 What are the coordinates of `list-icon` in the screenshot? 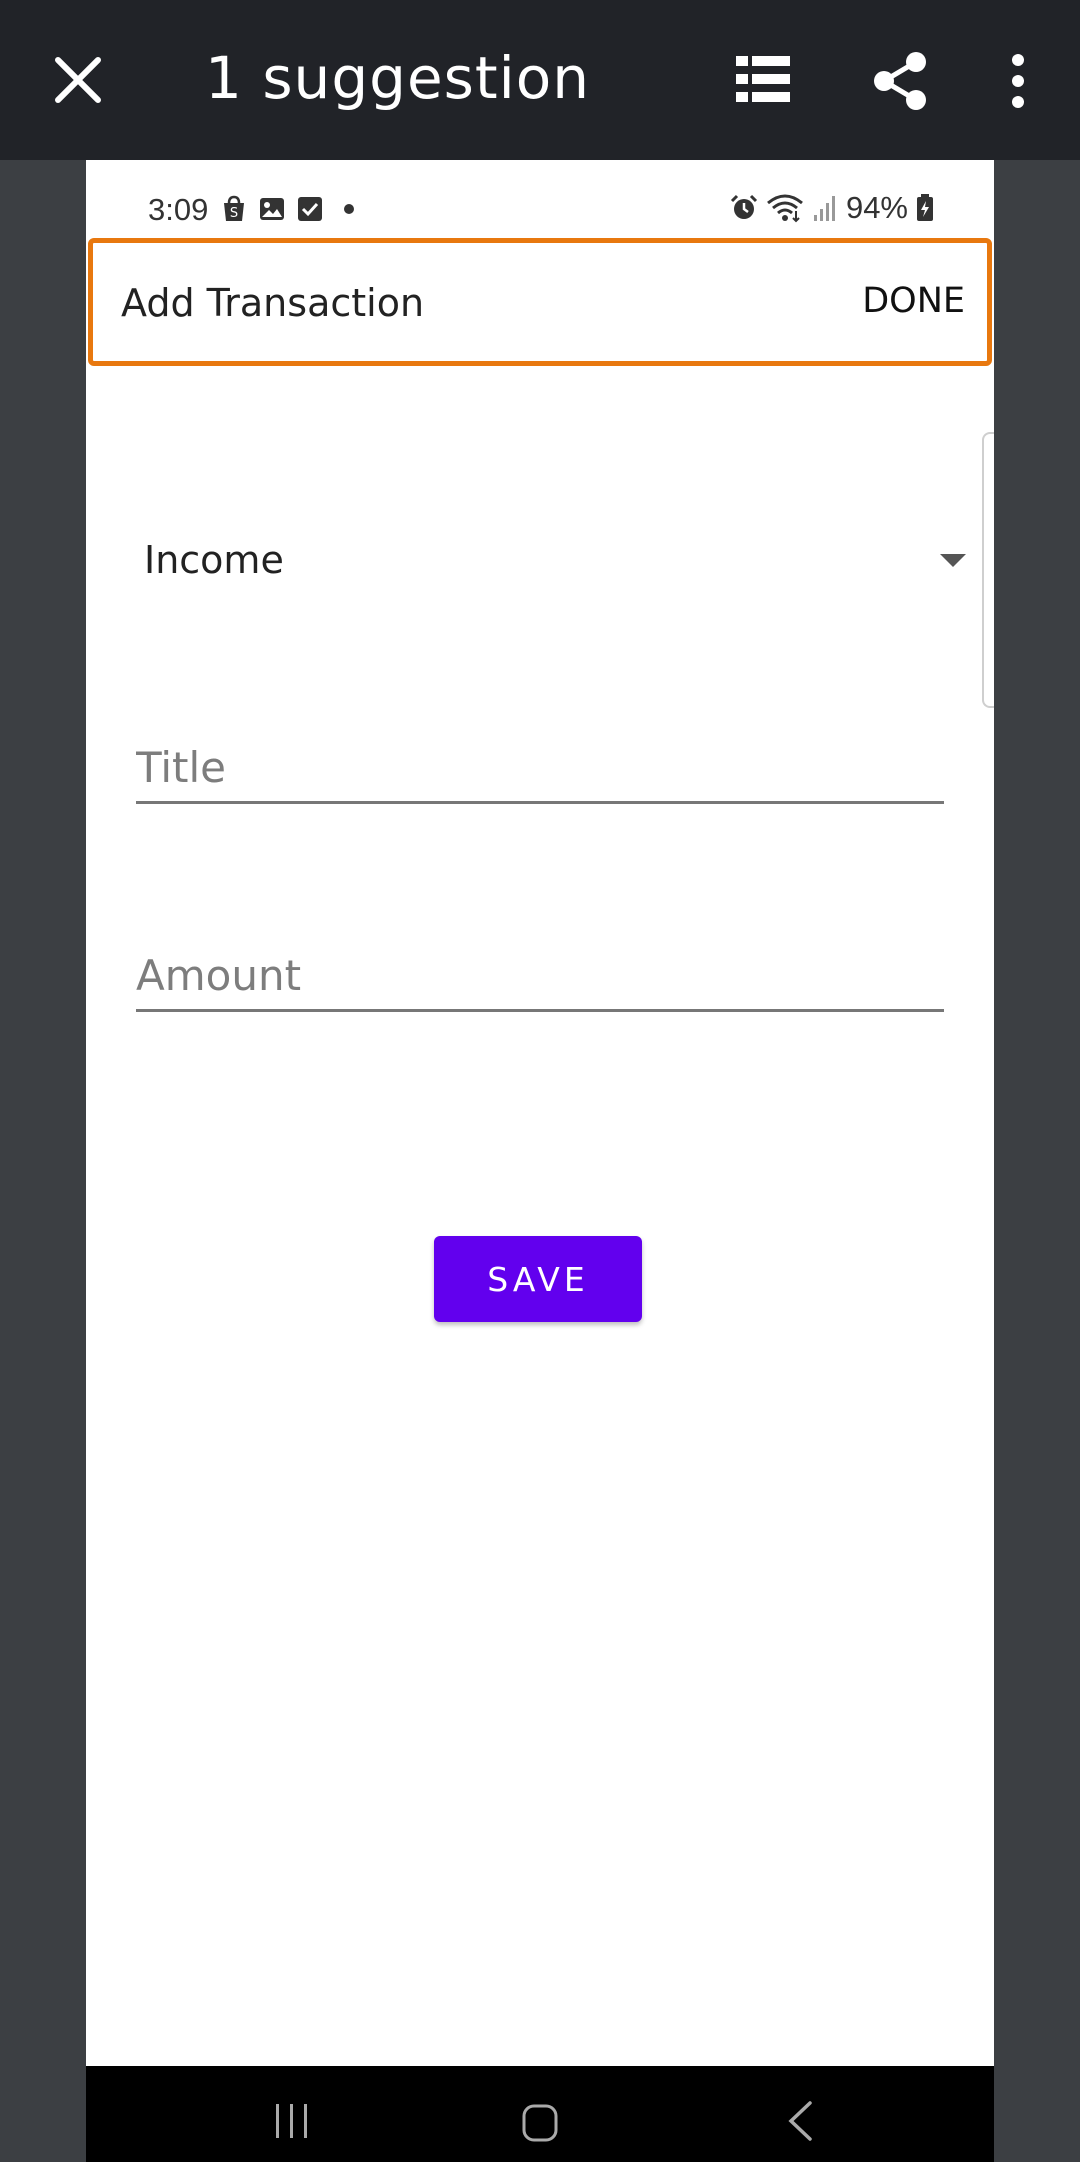 It's located at (763, 79).